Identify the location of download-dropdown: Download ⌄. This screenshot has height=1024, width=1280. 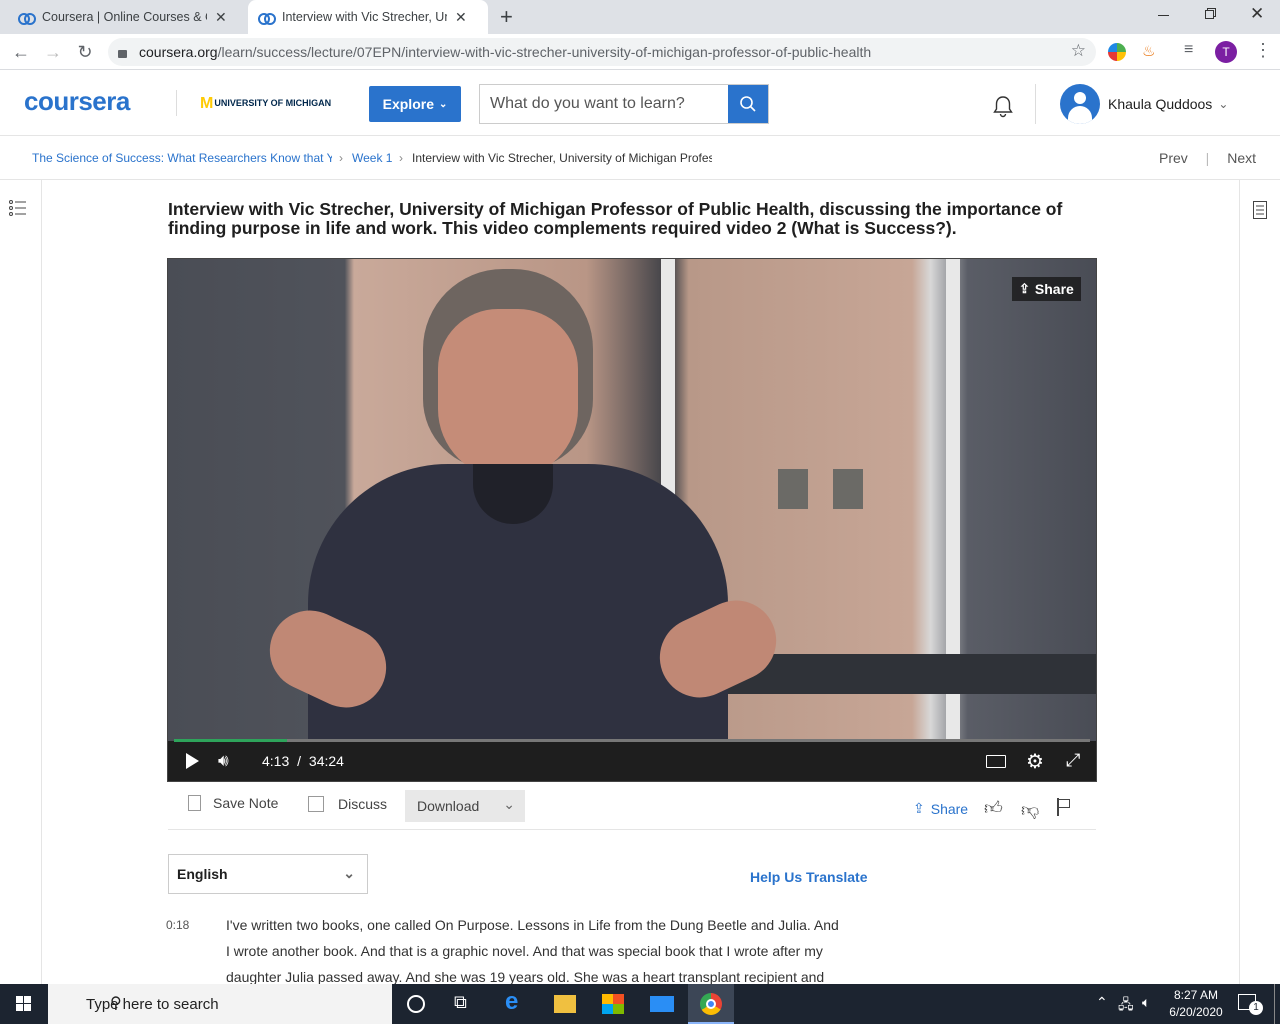
(465, 806).